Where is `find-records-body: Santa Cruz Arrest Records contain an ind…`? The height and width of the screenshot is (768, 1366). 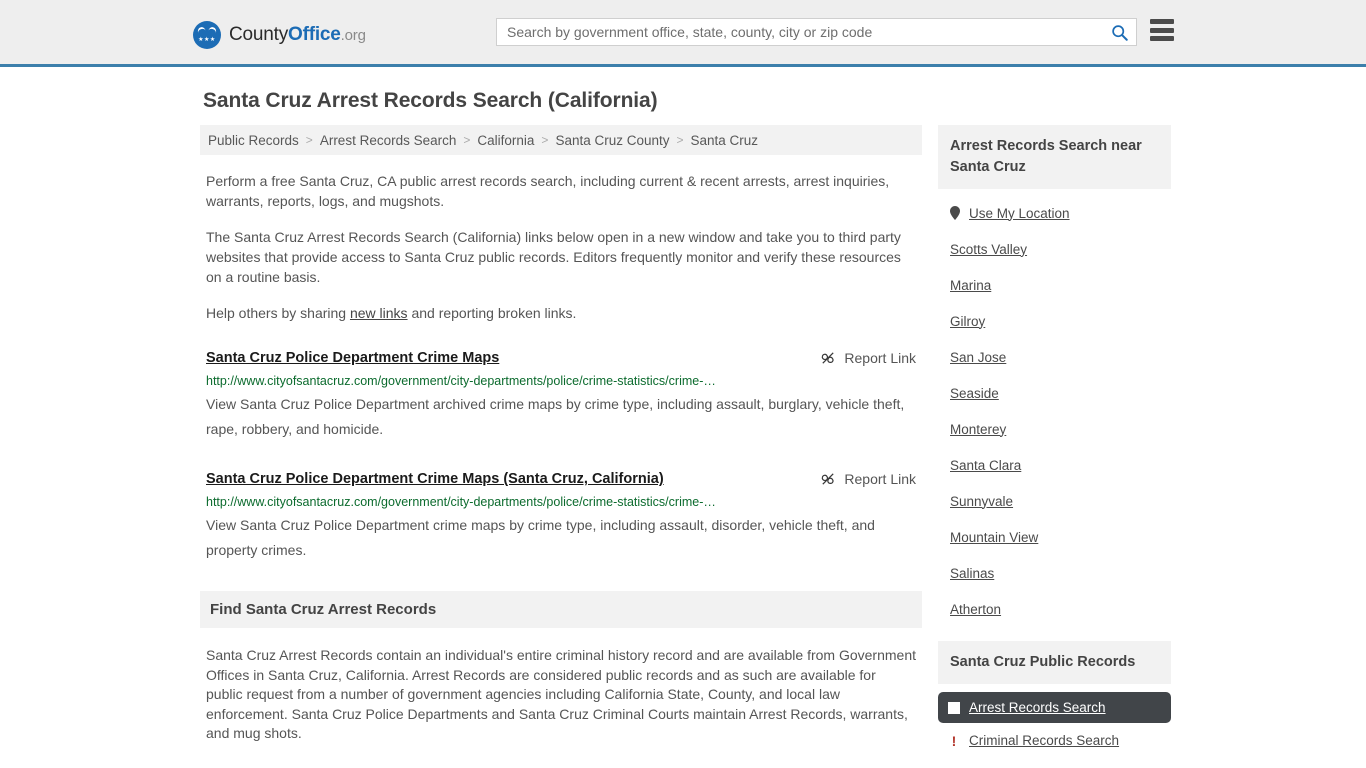
find-records-body: Santa Cruz Arrest Records contain an ind… is located at coordinates (561, 707).